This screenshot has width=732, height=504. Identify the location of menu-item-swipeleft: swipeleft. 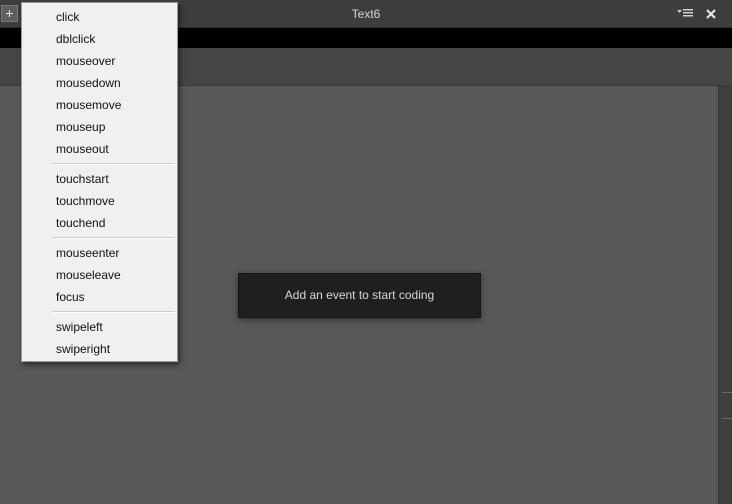
(99, 327).